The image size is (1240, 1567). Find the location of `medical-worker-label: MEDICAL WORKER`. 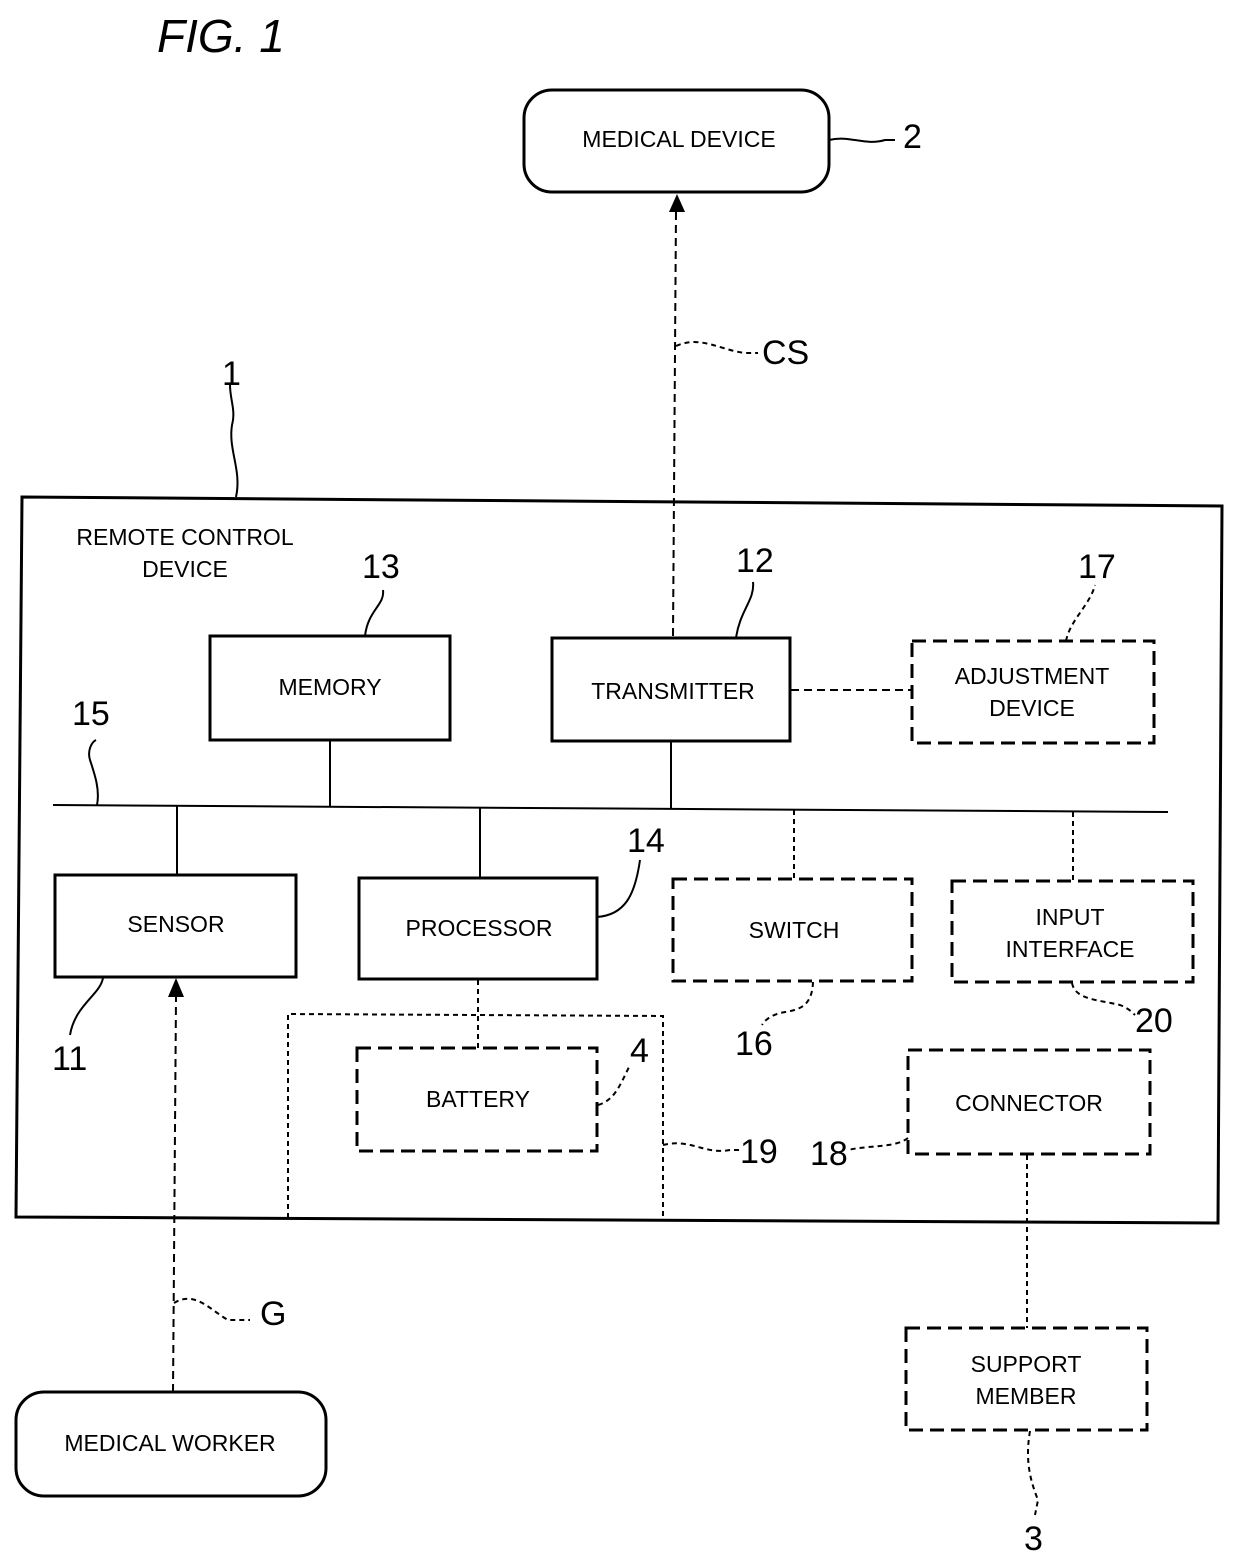

medical-worker-label: MEDICAL WORKER is located at coordinates (169, 1443).